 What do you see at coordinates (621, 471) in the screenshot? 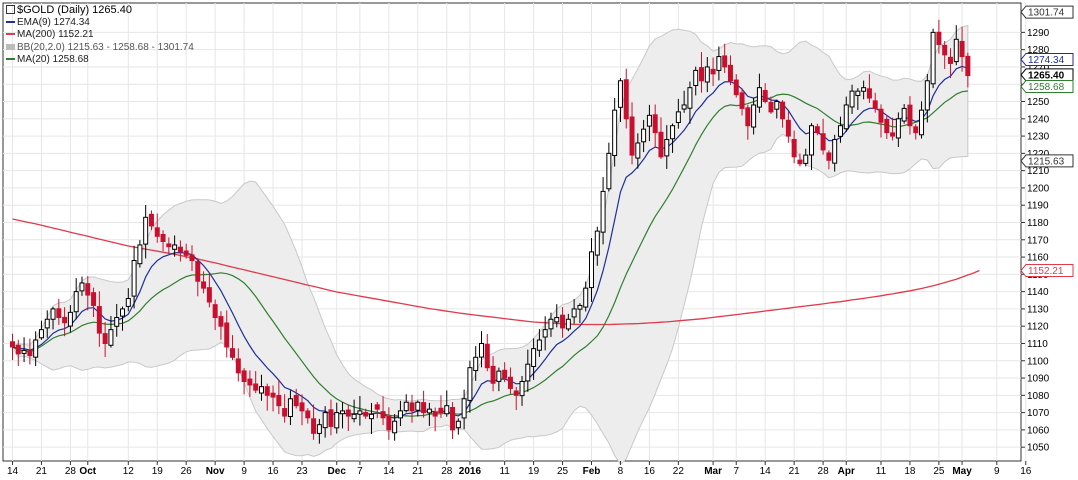
I see `x-tick-label: 8` at bounding box center [621, 471].